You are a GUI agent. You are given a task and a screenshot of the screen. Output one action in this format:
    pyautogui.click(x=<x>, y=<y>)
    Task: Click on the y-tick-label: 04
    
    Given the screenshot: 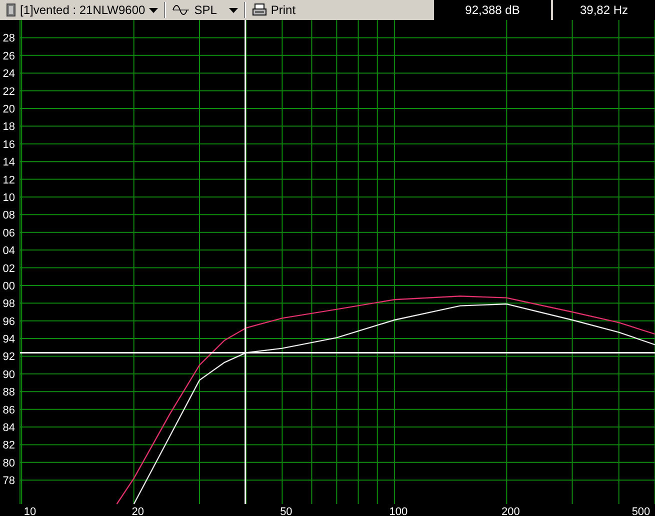 What is the action you would take?
    pyautogui.click(x=8, y=251)
    